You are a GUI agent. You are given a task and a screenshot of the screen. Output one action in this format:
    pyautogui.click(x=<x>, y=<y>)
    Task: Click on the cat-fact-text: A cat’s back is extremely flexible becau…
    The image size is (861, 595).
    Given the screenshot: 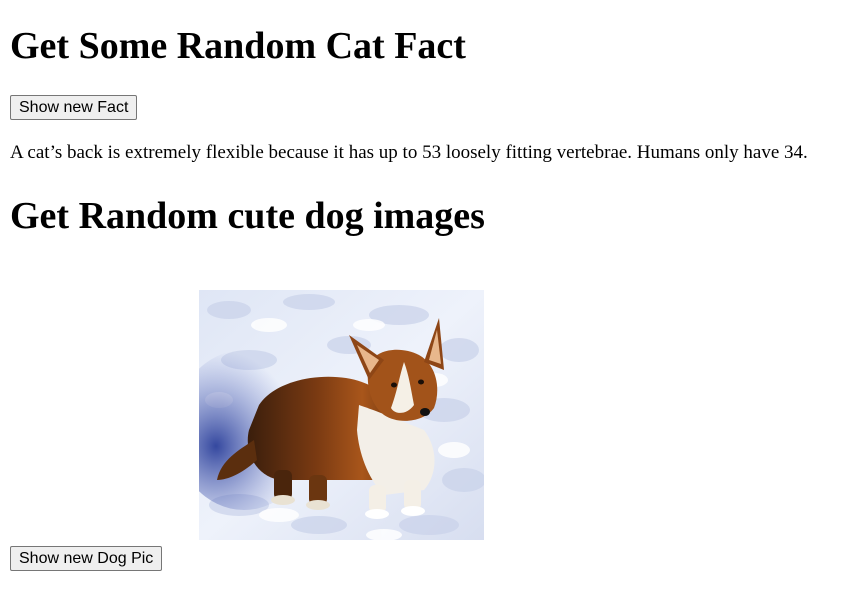 What is the action you would take?
    pyautogui.click(x=409, y=152)
    